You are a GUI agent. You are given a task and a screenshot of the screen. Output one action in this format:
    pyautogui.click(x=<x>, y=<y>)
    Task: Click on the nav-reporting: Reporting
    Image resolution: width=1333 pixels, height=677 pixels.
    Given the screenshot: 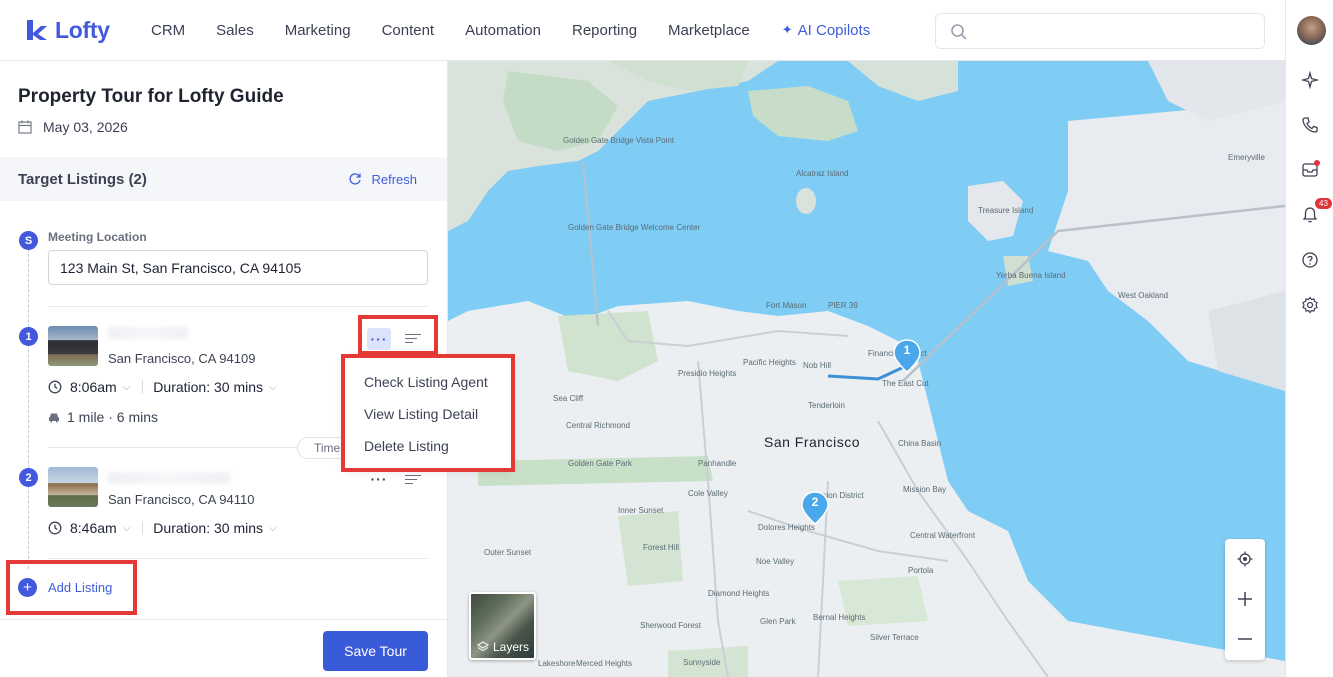 What is the action you would take?
    pyautogui.click(x=604, y=30)
    